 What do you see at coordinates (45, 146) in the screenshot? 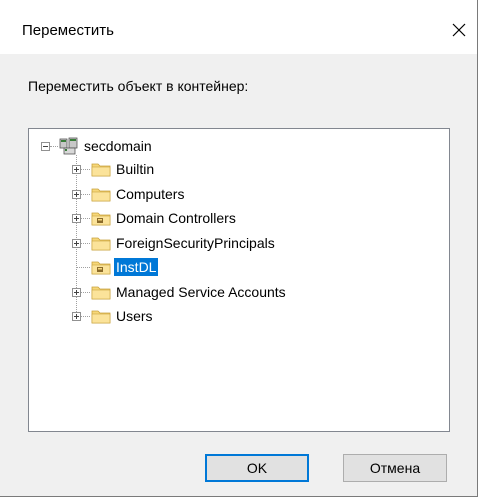
I see `tree-collapse-toggle` at bounding box center [45, 146].